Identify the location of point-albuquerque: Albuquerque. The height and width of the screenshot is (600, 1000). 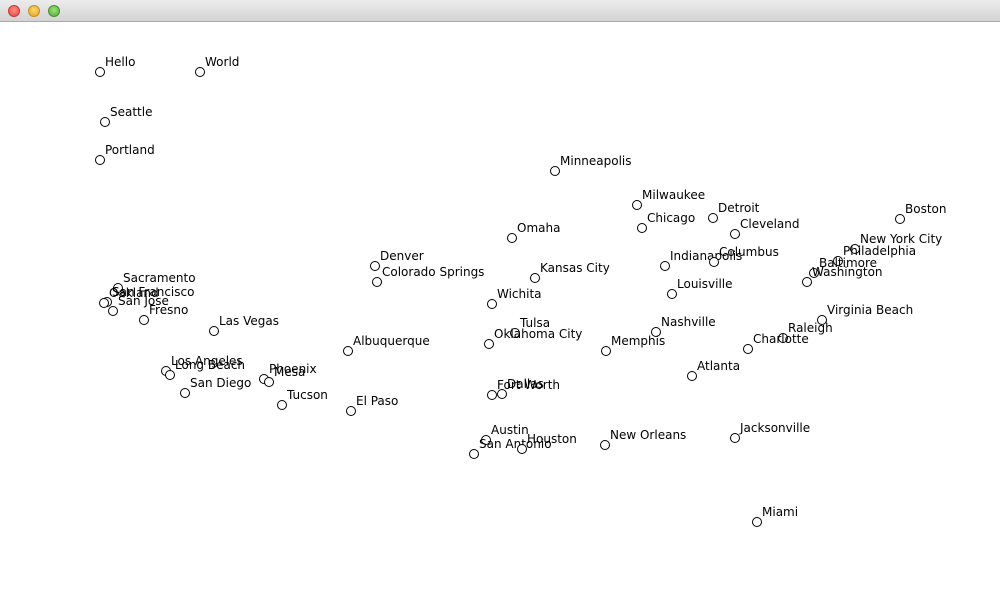
(386, 345).